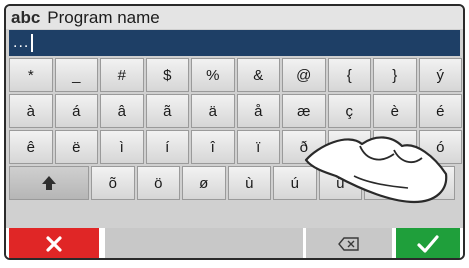  What do you see at coordinates (32, 43) in the screenshot?
I see `text-caret` at bounding box center [32, 43].